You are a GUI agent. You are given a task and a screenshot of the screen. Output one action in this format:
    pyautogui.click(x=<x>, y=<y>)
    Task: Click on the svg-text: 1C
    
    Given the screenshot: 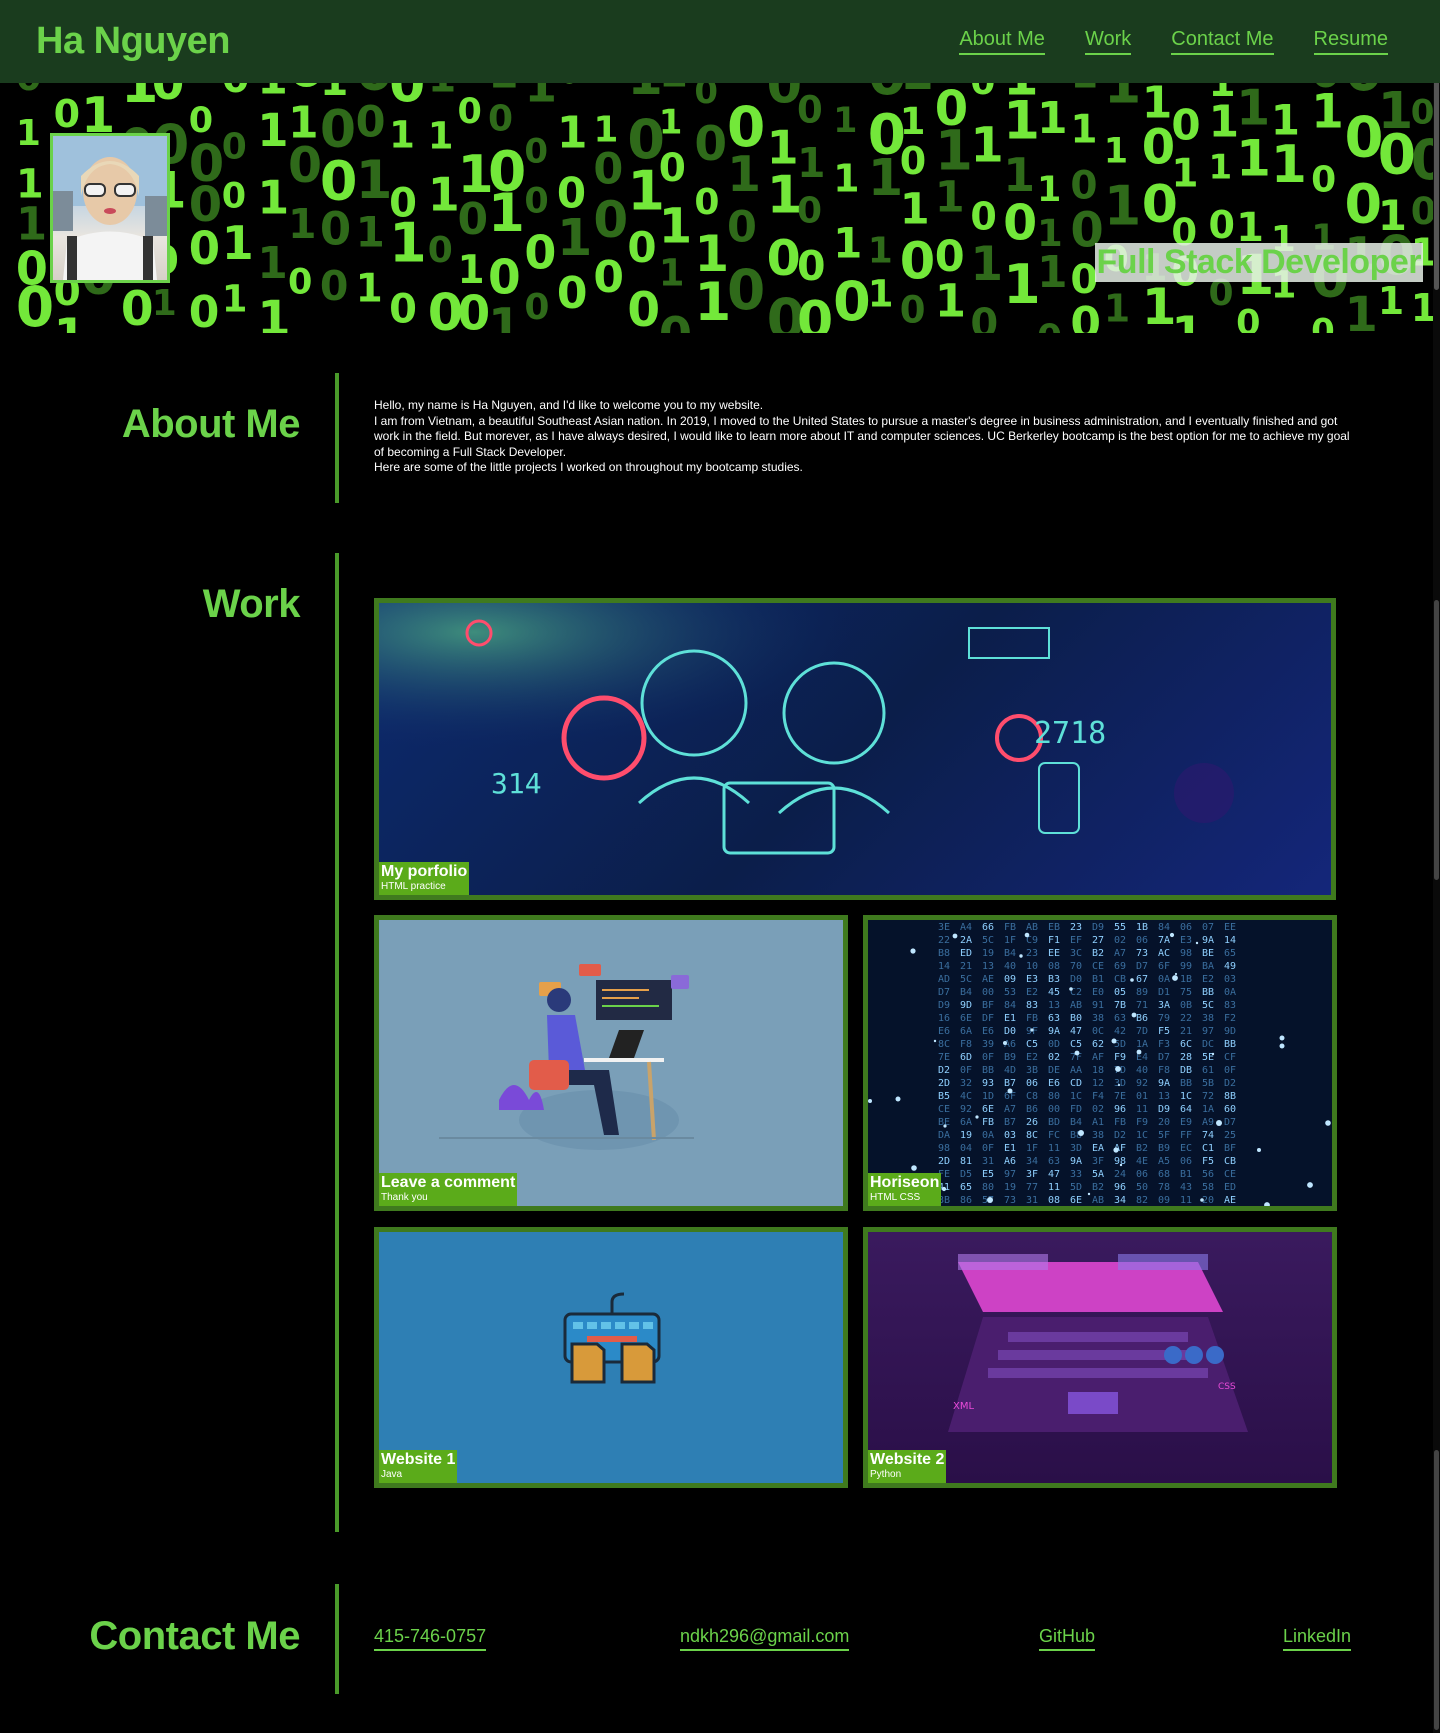 What is the action you would take?
    pyautogui.click(x=1076, y=1096)
    